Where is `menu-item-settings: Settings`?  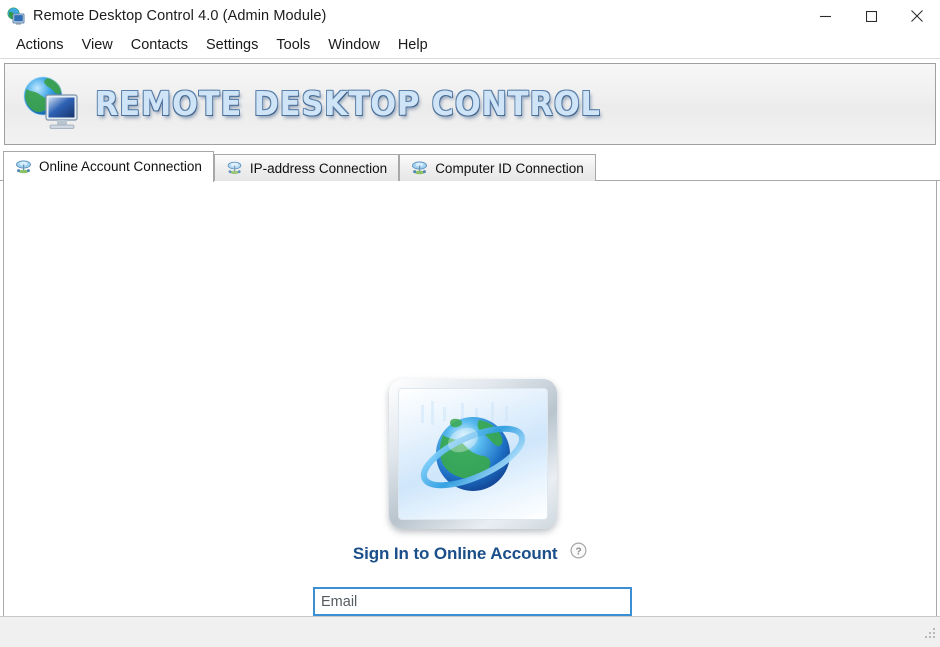
menu-item-settings: Settings is located at coordinates (232, 45).